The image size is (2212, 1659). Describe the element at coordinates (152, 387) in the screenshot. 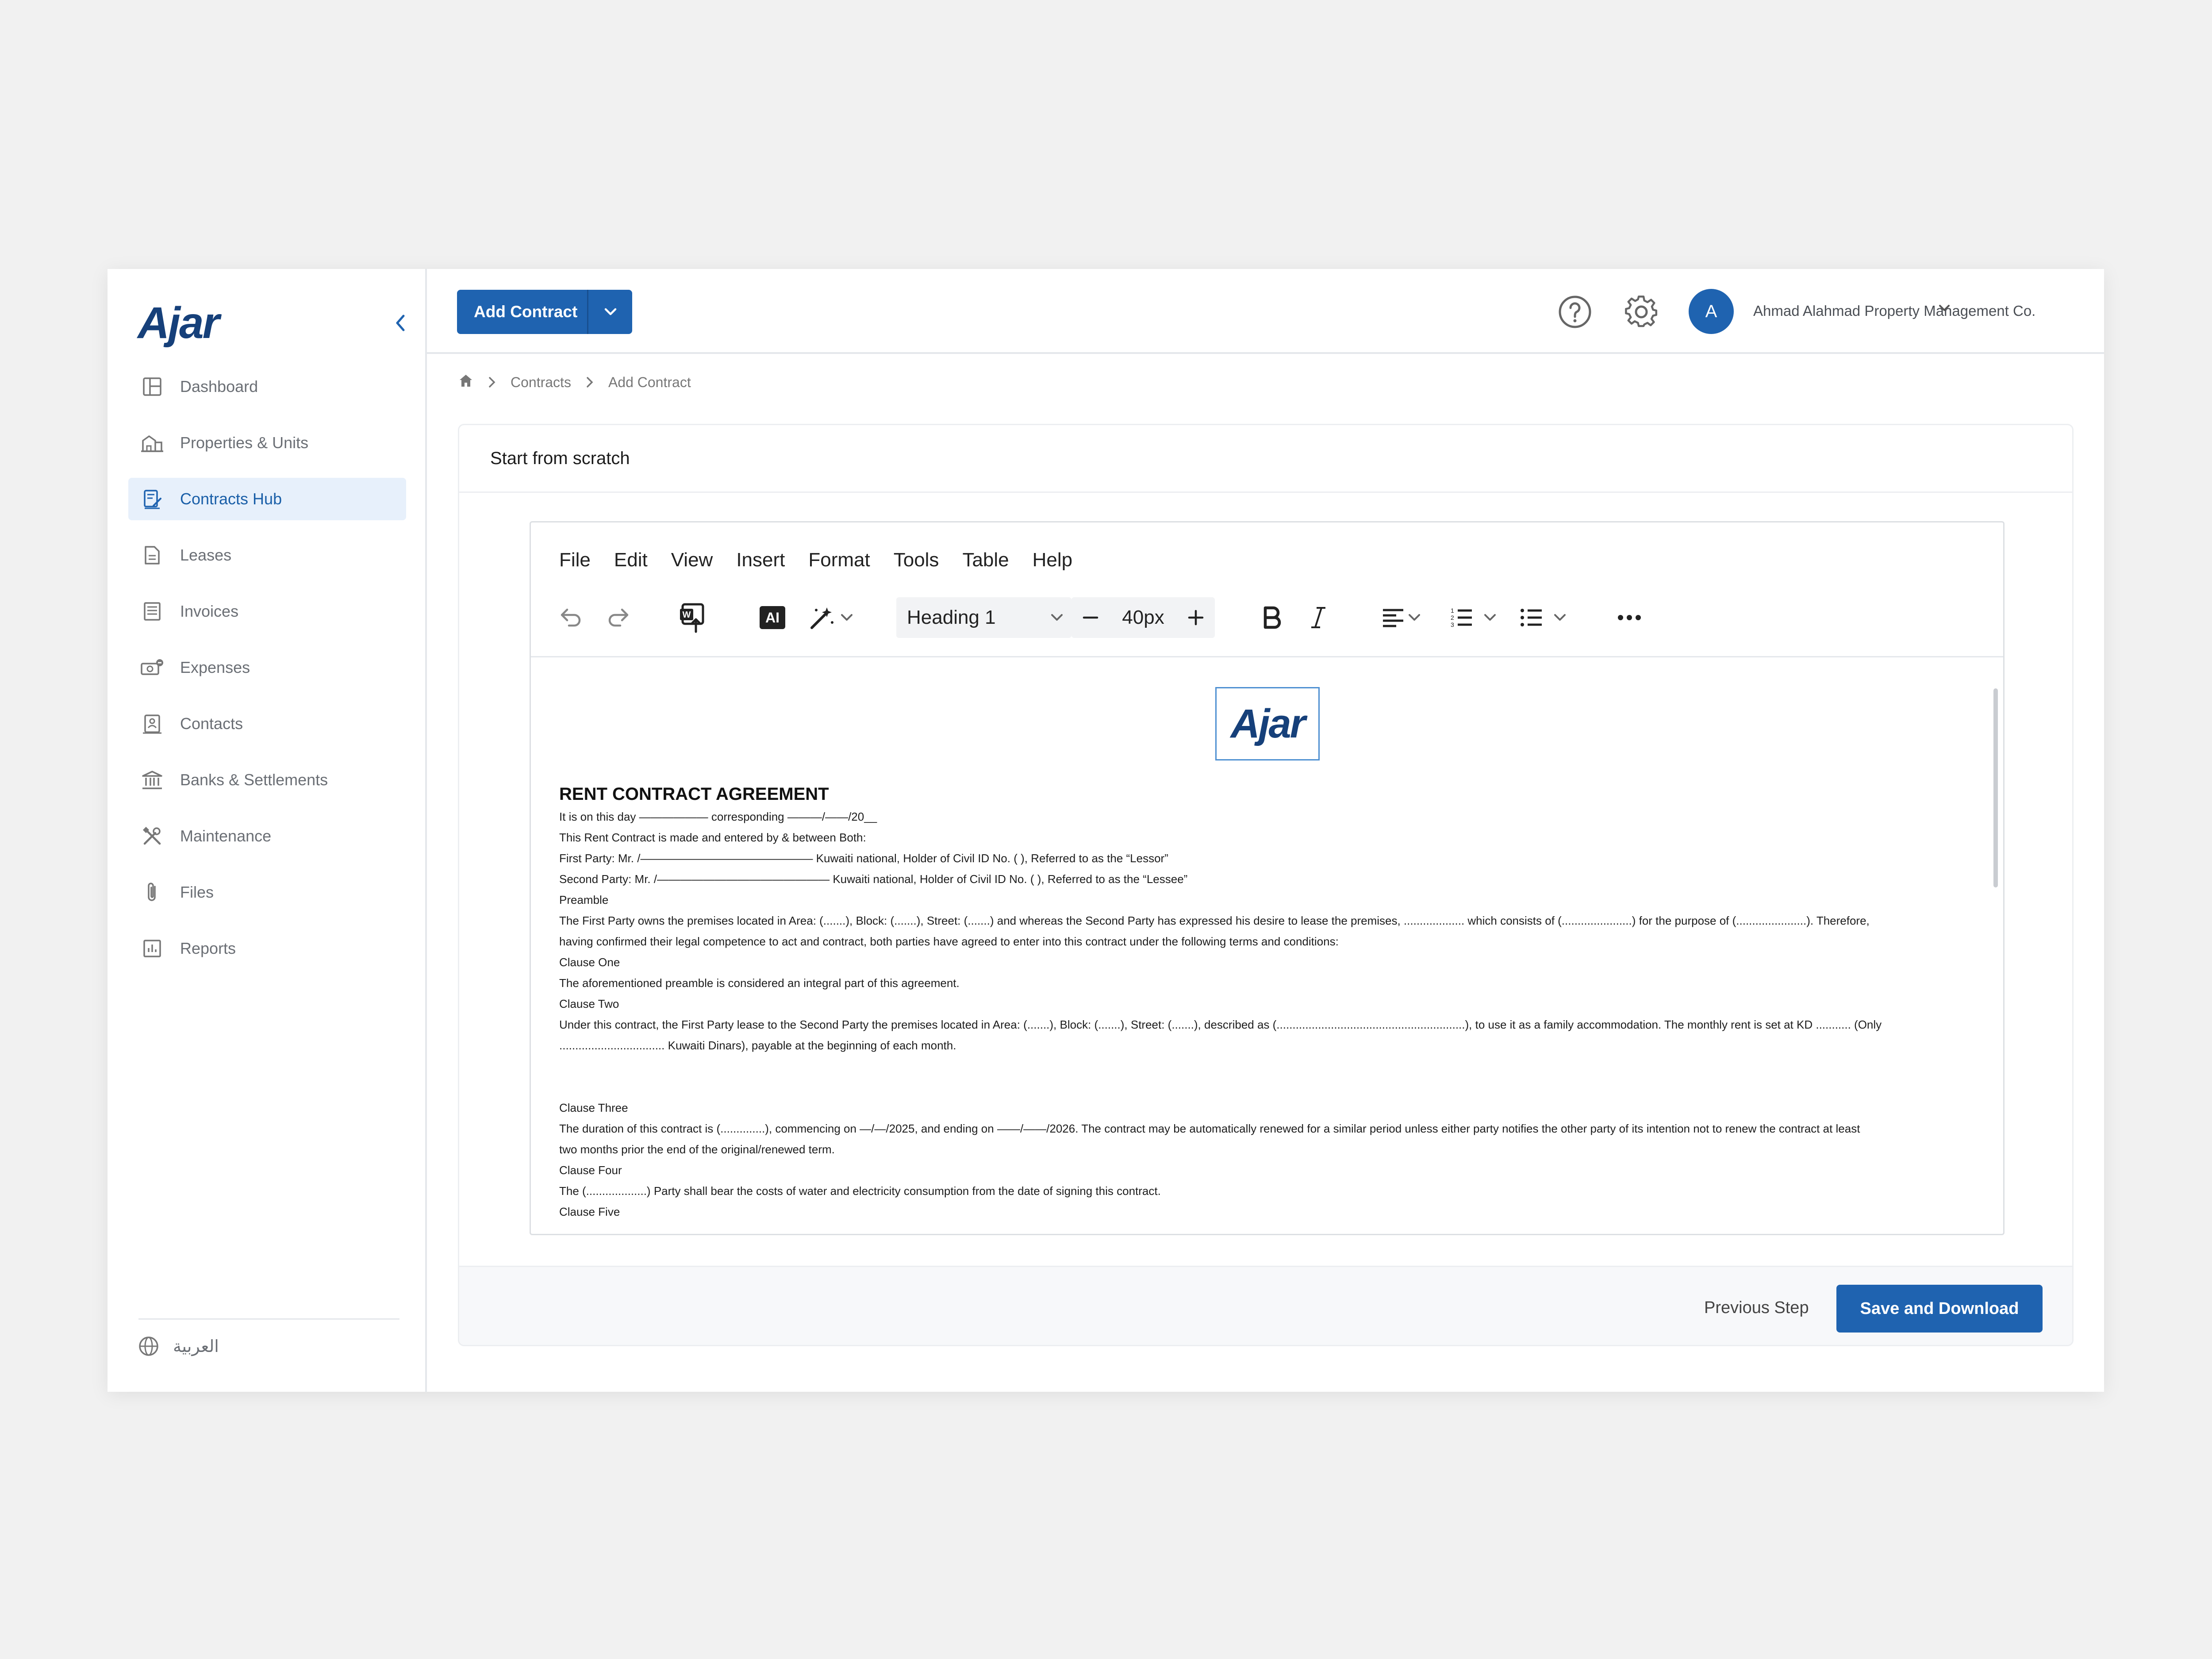

I see `layout-icon` at that location.